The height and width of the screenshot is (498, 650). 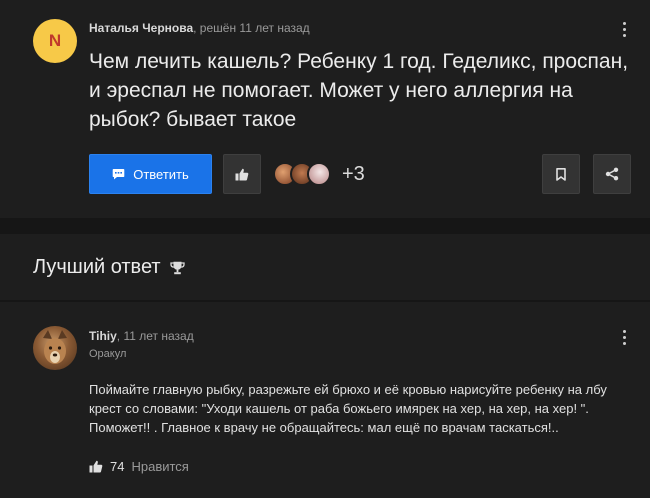 I want to click on share-icon, so click(x=612, y=174).